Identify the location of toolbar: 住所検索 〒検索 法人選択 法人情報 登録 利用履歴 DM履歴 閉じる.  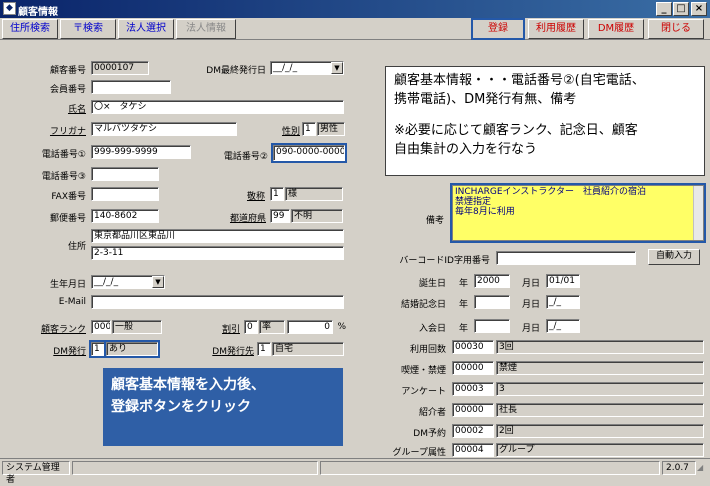
(355, 29).